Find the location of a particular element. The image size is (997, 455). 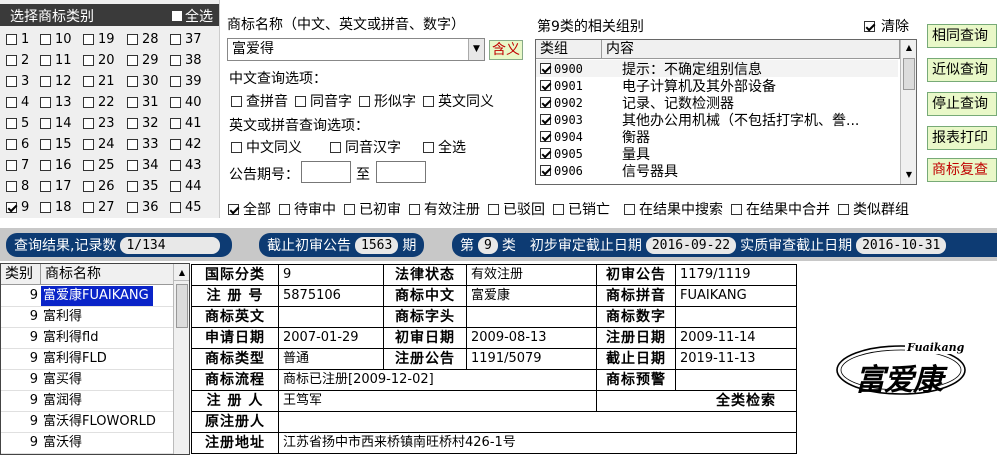

category-option: 20 is located at coordinates (99, 60).